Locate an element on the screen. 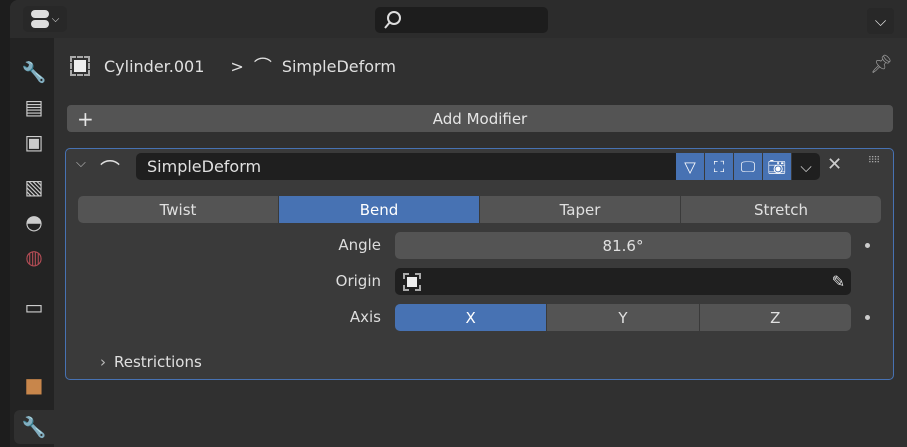 The image size is (907, 447). viewport-icon: 🖵 is located at coordinates (748, 166).